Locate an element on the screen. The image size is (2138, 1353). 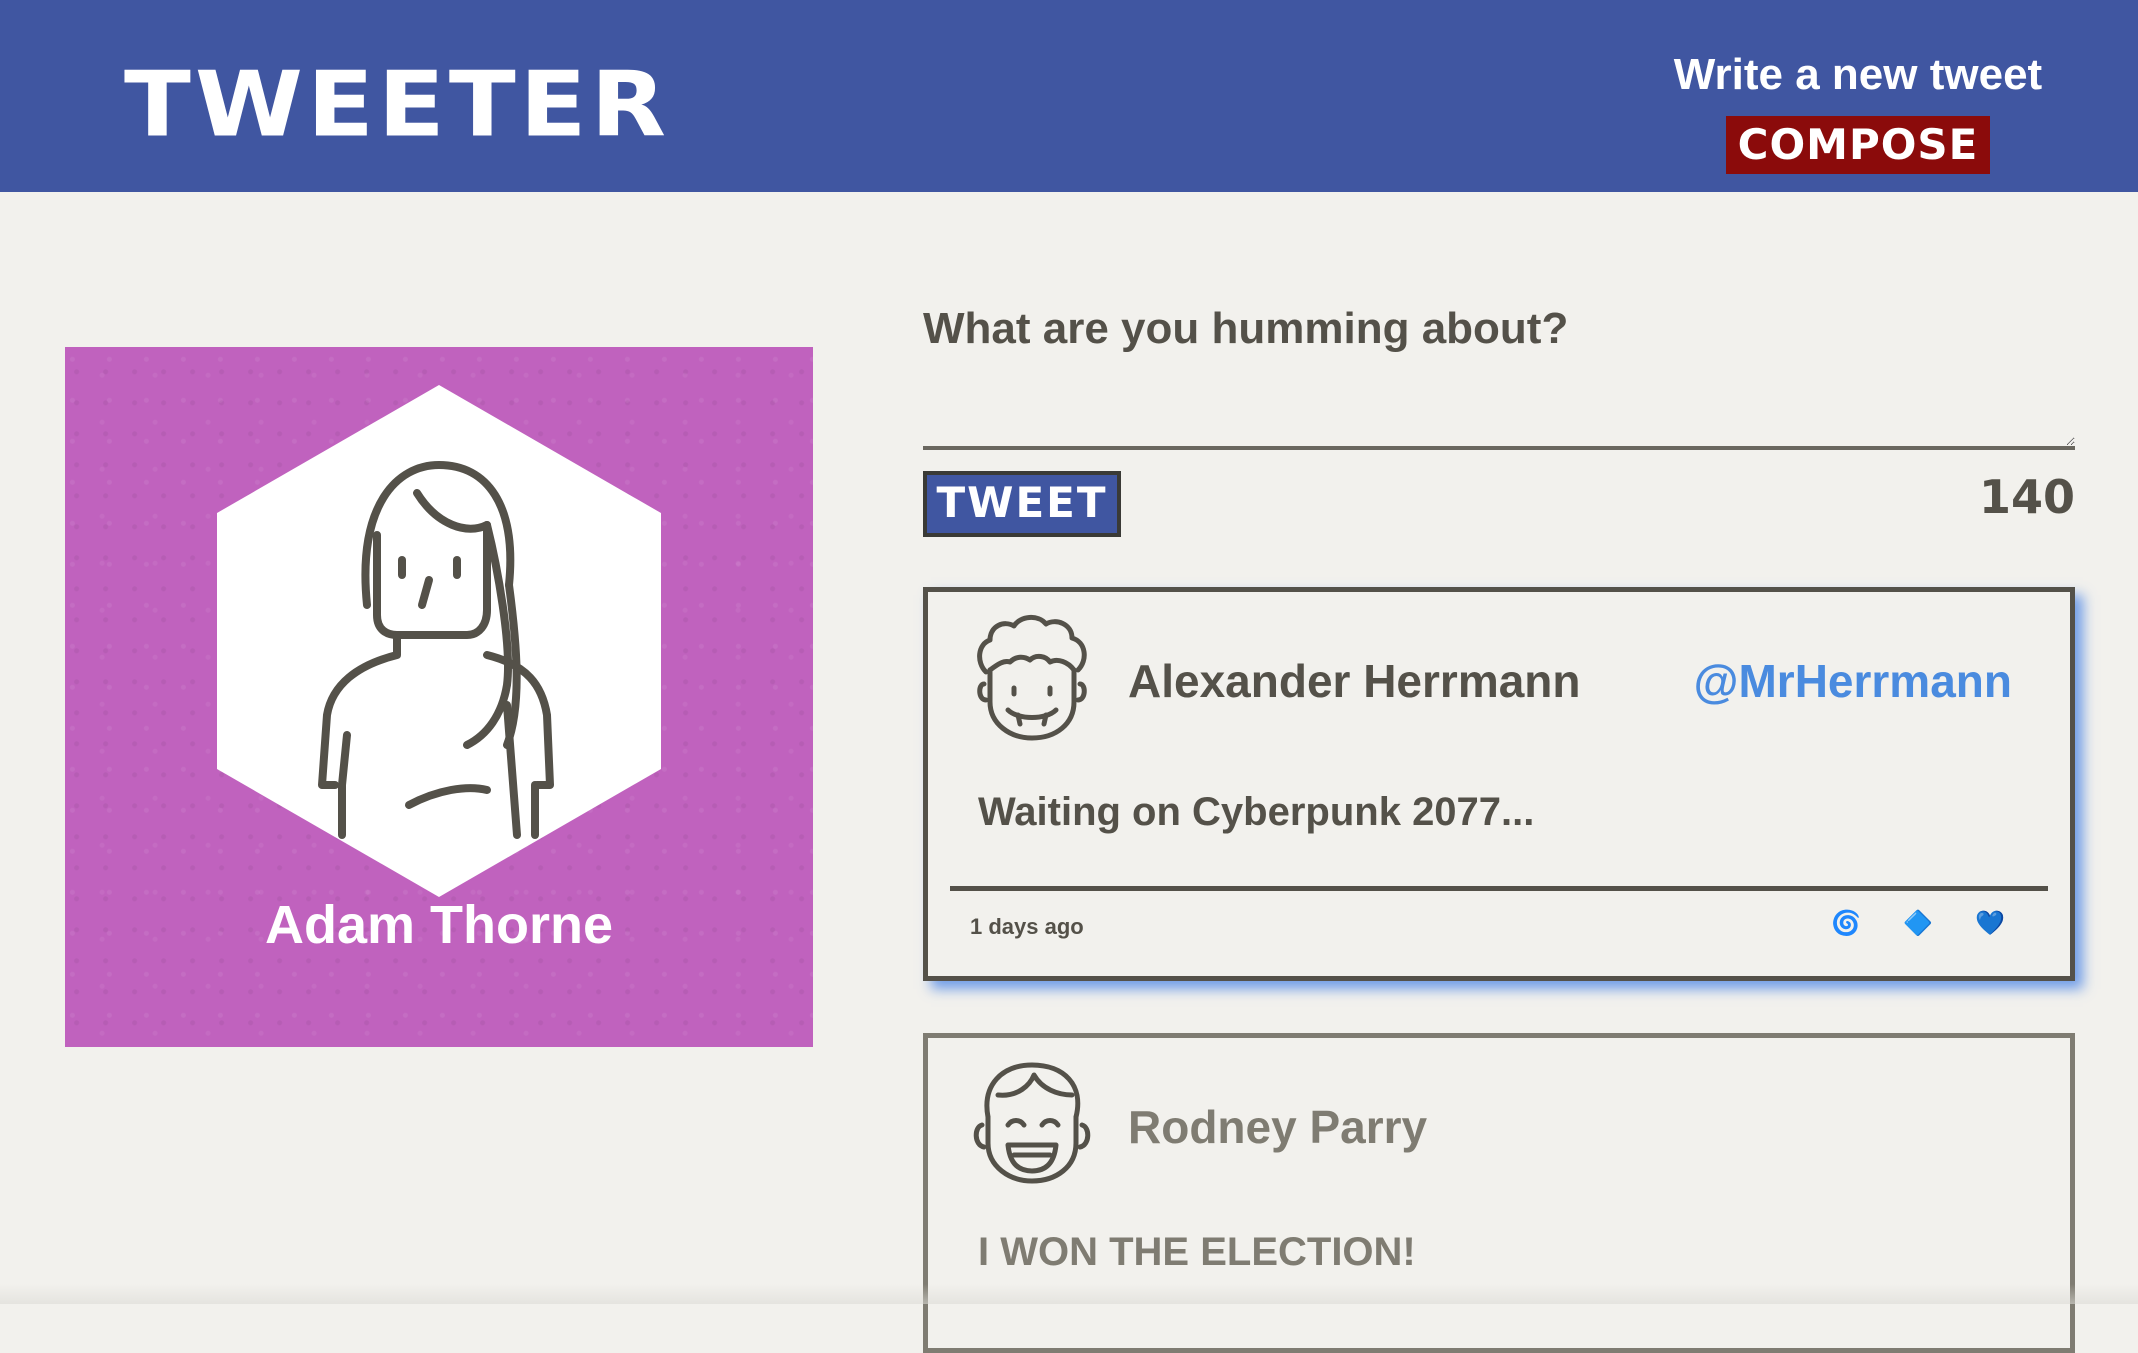
tweet-author-name: Alexander Herrmann is located at coordinates (1354, 681).